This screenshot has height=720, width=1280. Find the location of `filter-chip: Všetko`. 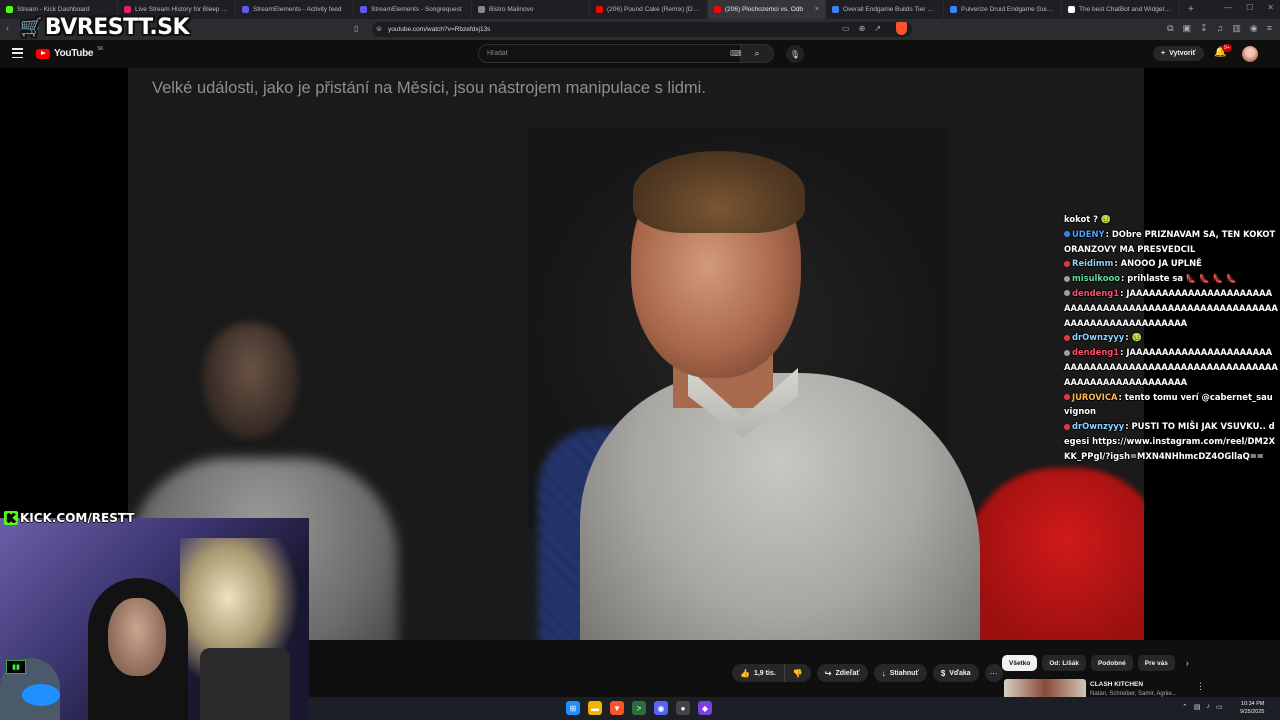

filter-chip: Všetko is located at coordinates (1020, 663).